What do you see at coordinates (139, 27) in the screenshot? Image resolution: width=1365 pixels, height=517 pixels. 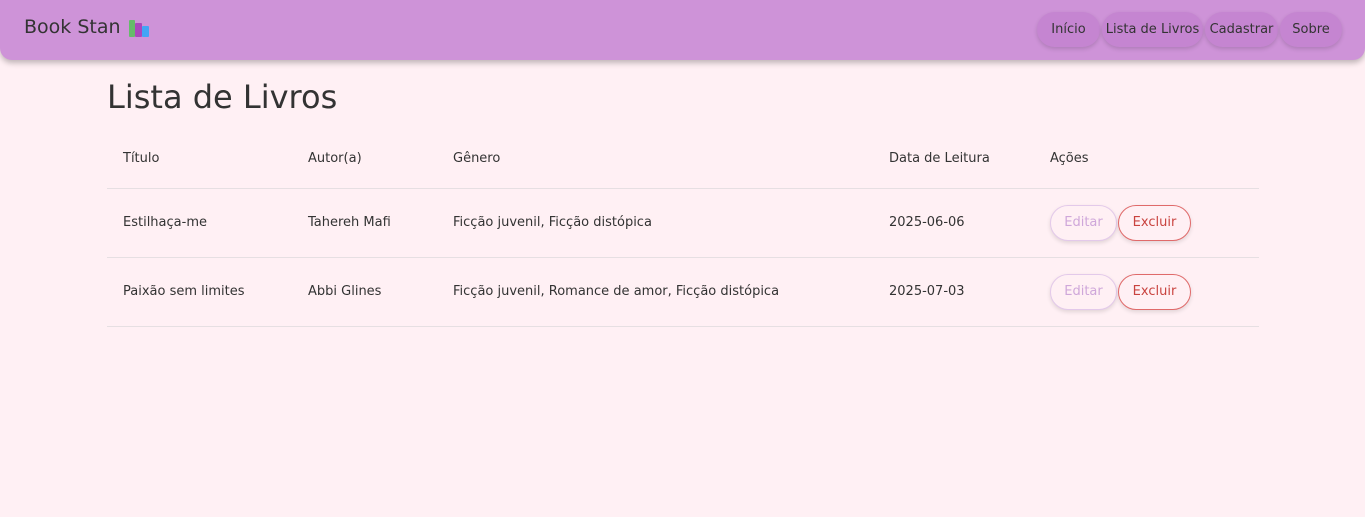 I see `books-icon` at bounding box center [139, 27].